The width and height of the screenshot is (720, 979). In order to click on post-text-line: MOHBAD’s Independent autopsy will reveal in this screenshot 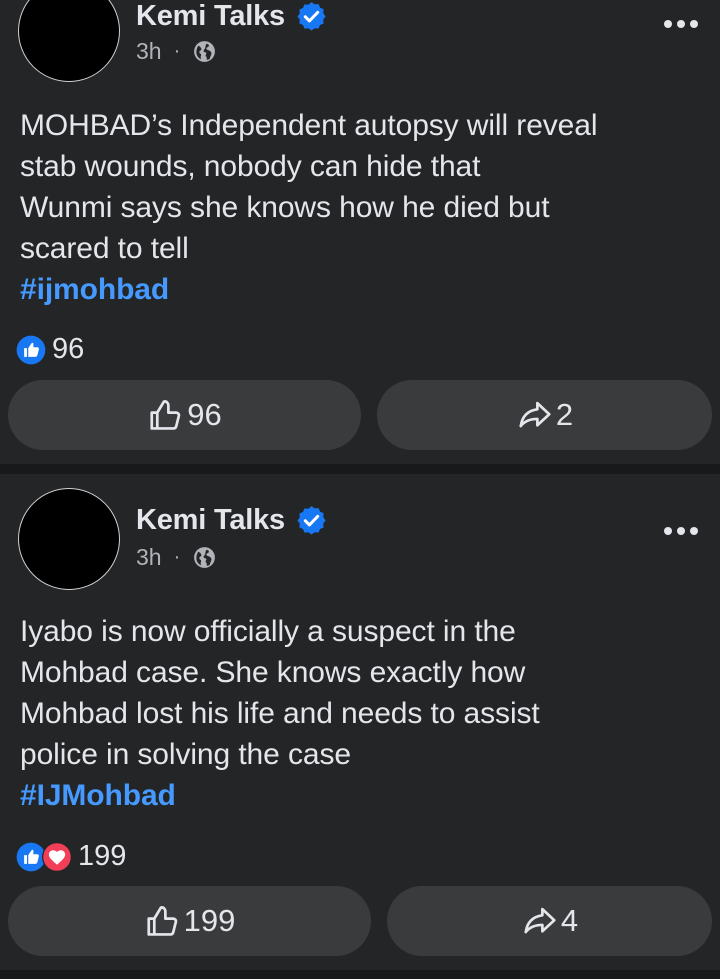, I will do `click(309, 125)`.